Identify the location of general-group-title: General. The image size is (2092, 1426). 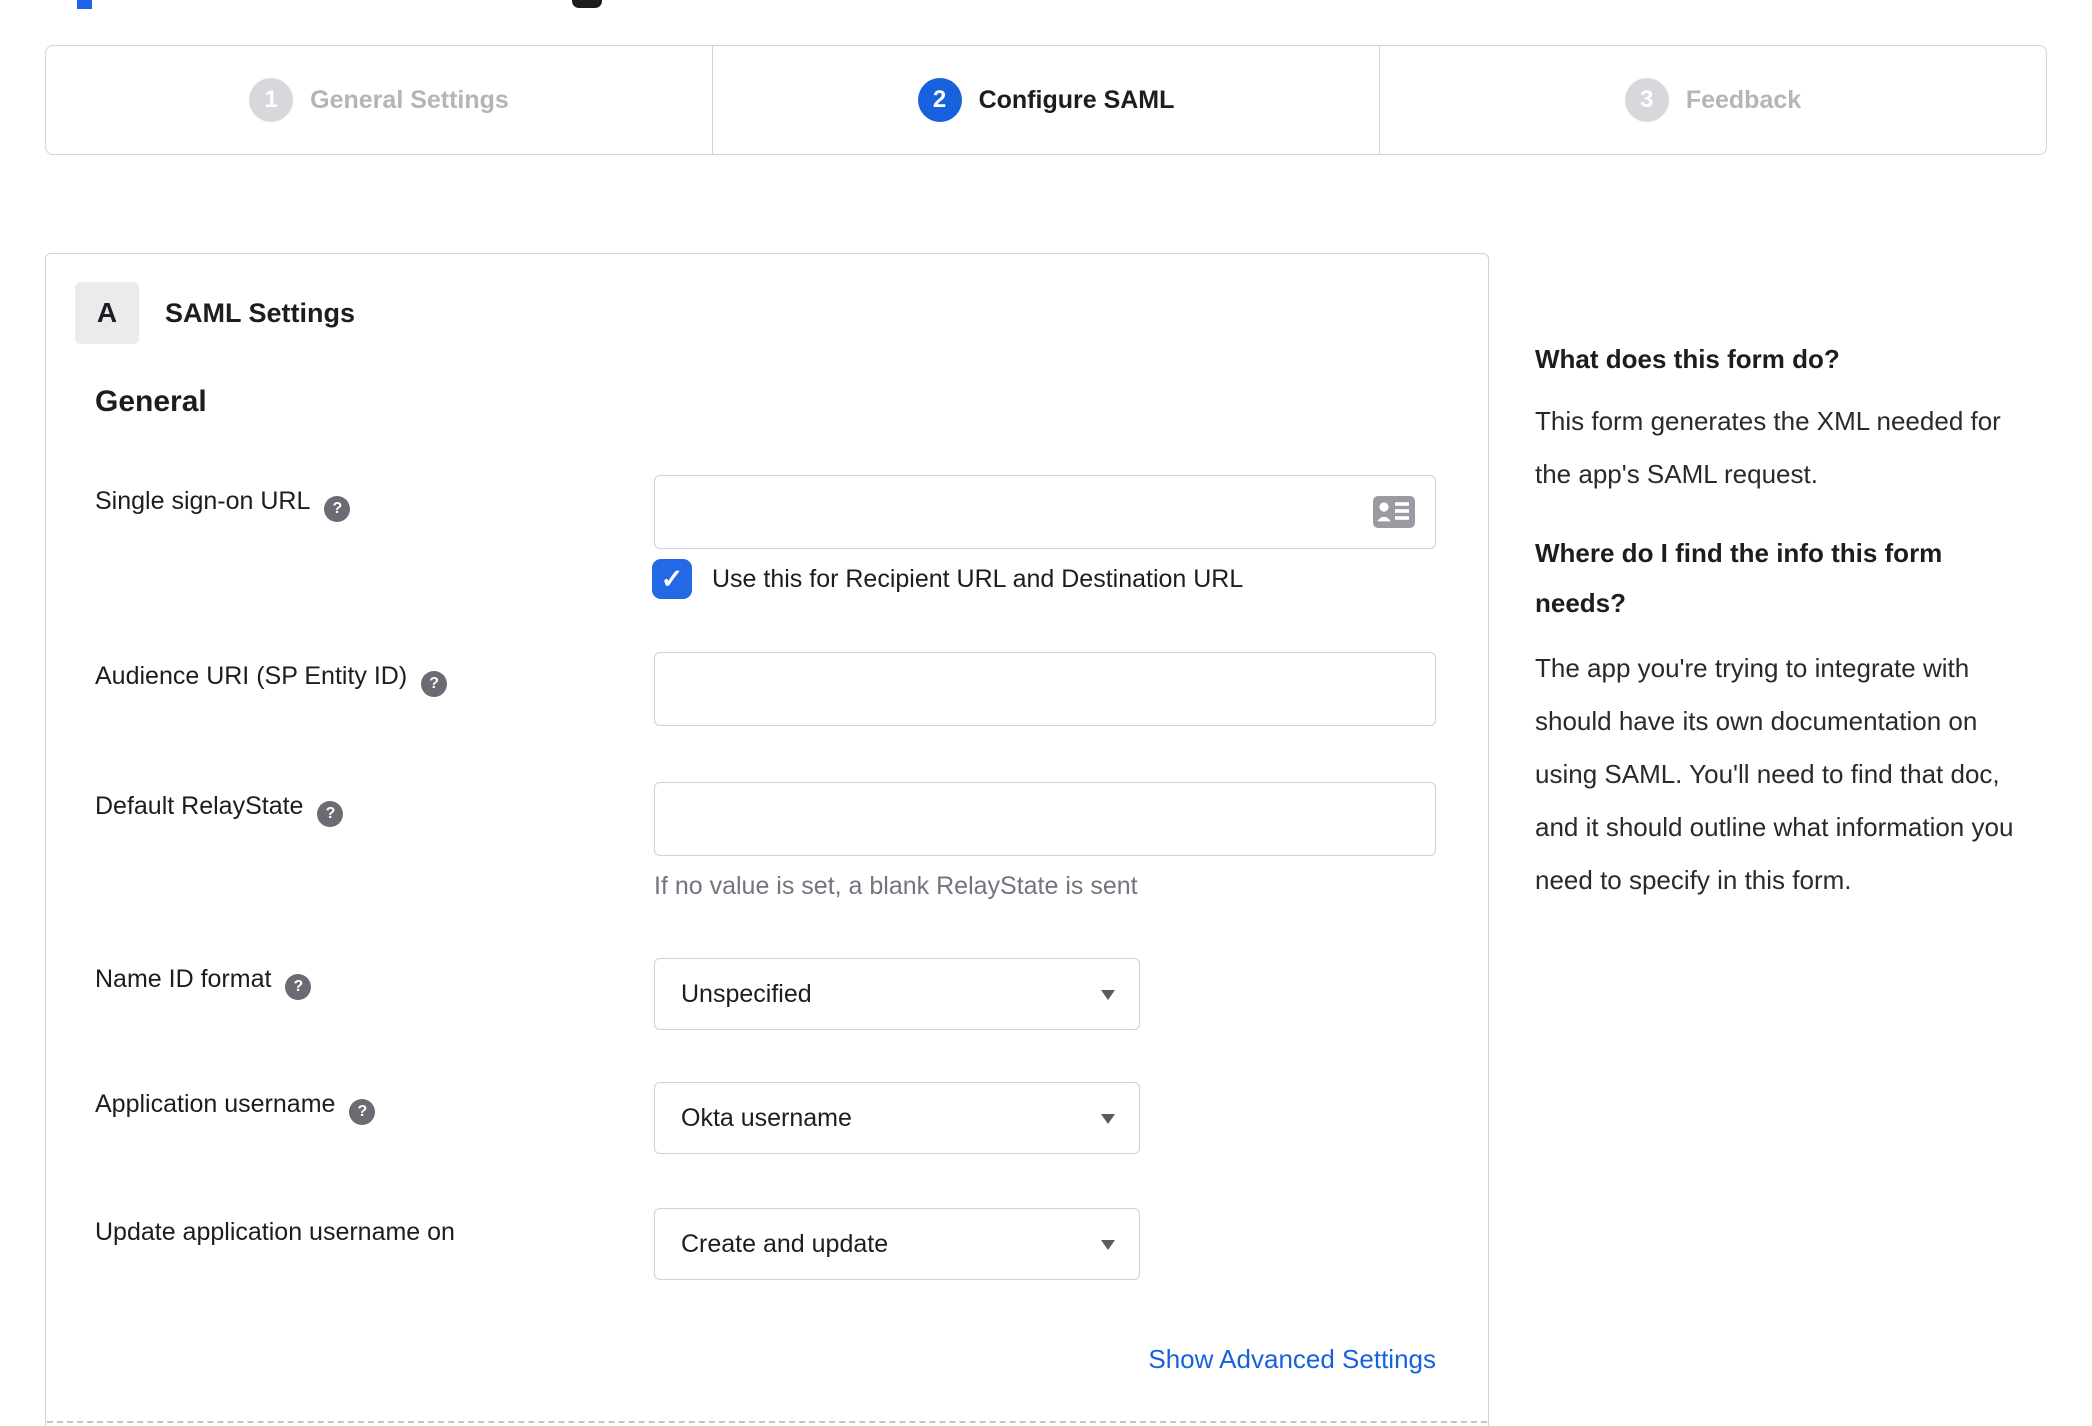
(151, 401).